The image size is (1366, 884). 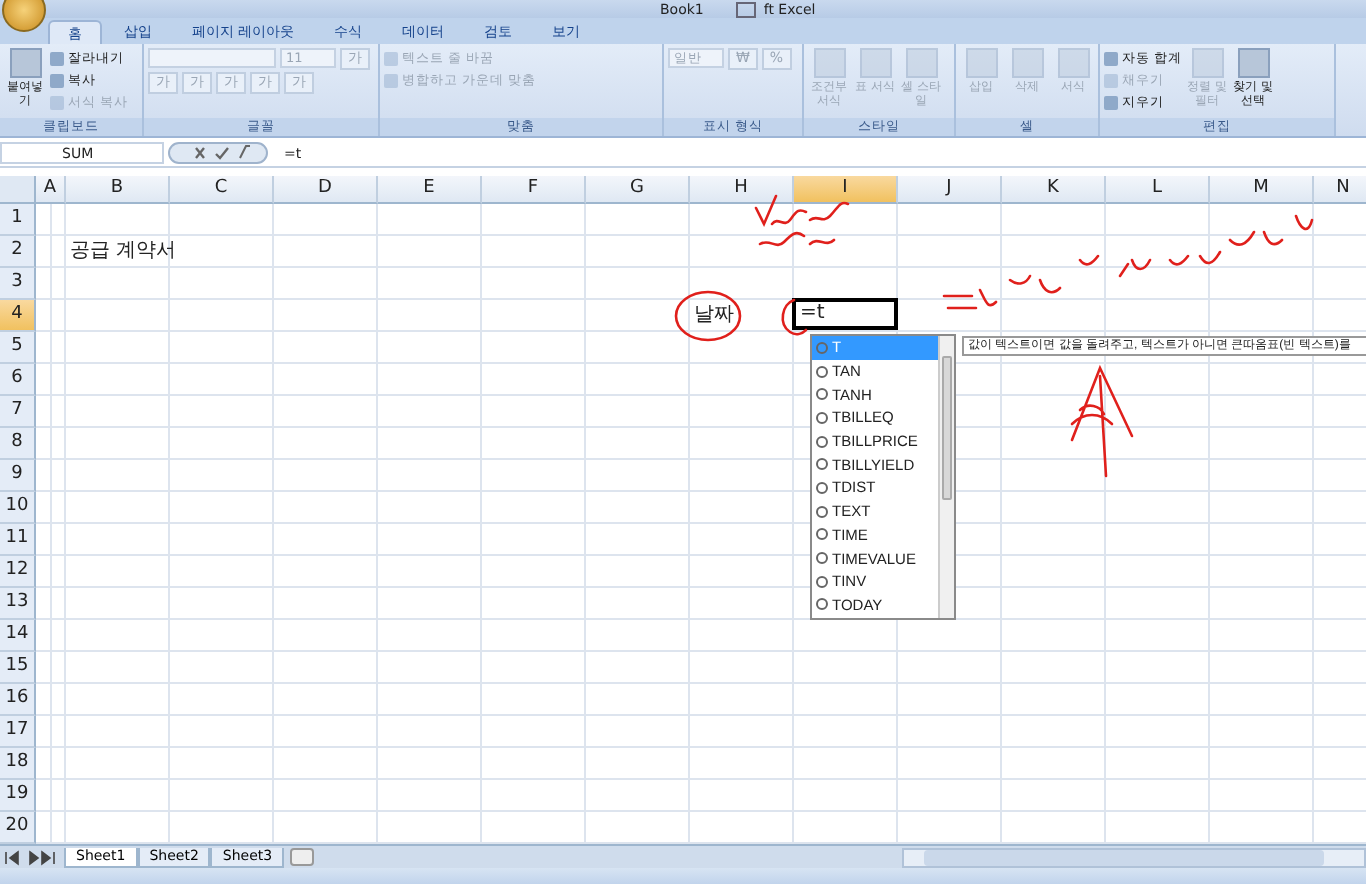 What do you see at coordinates (18, 476) in the screenshot?
I see `row-header: 9` at bounding box center [18, 476].